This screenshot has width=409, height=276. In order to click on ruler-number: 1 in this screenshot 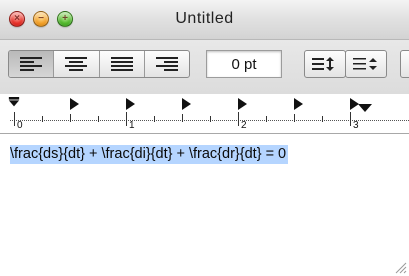, I will do `click(132, 125)`.